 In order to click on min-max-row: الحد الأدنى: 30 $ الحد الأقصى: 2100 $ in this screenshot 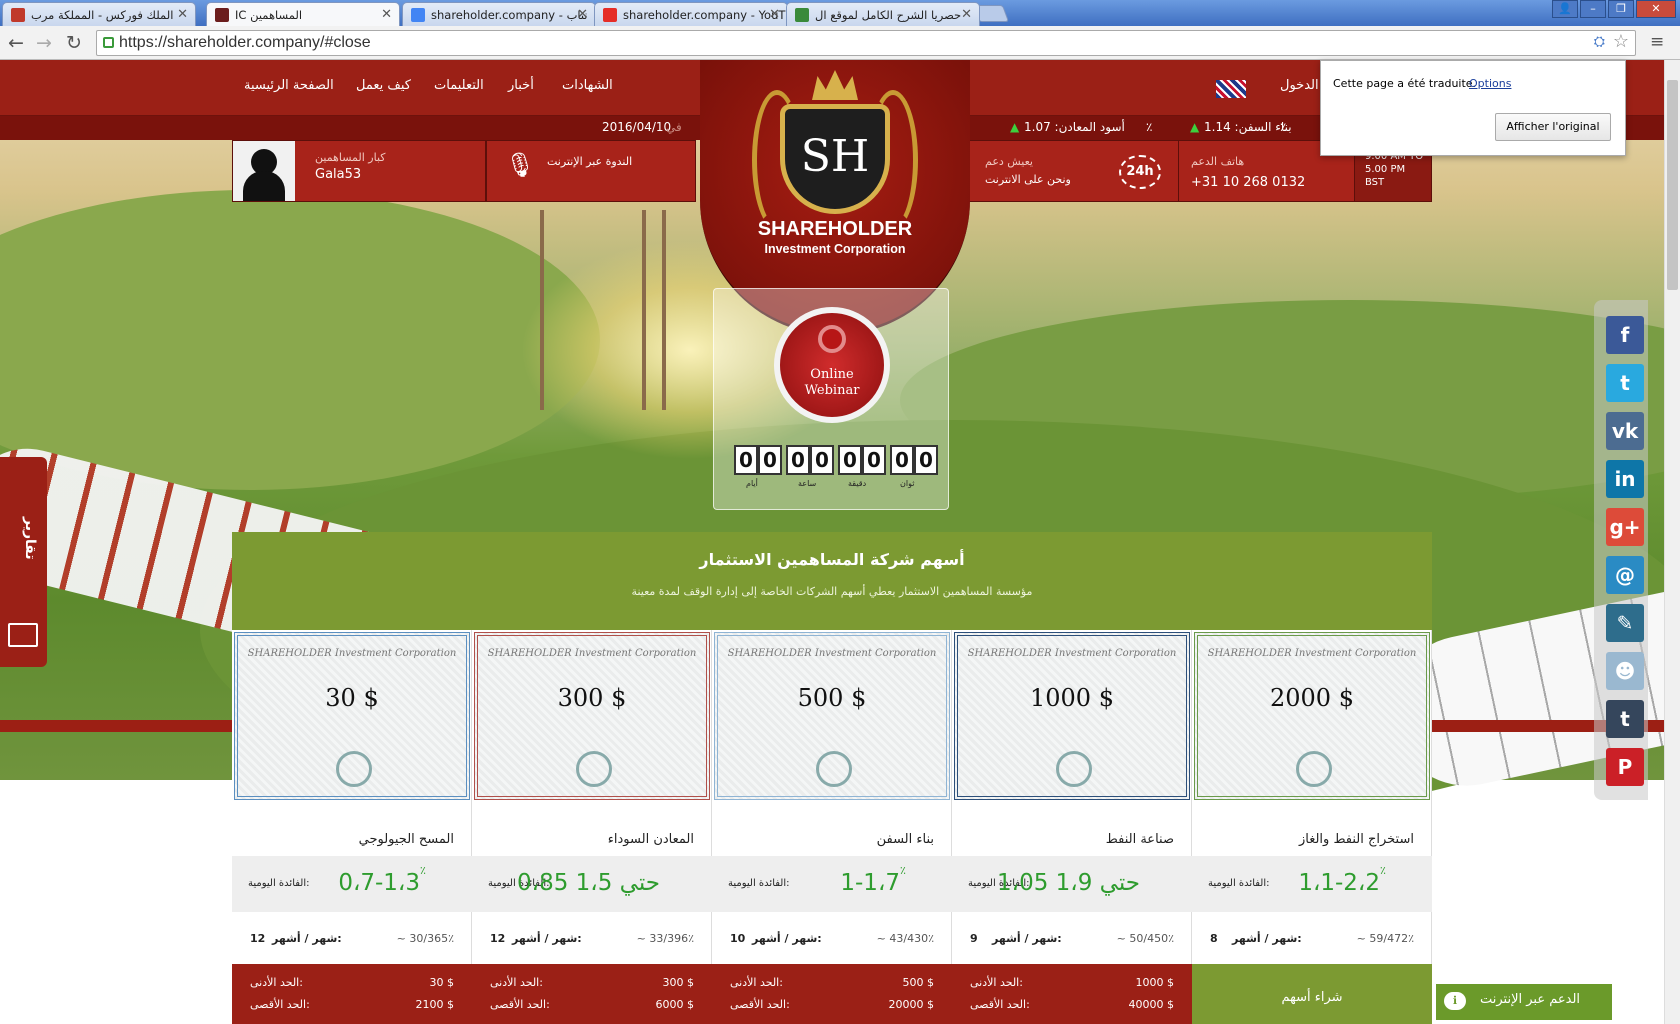, I will do `click(352, 994)`.